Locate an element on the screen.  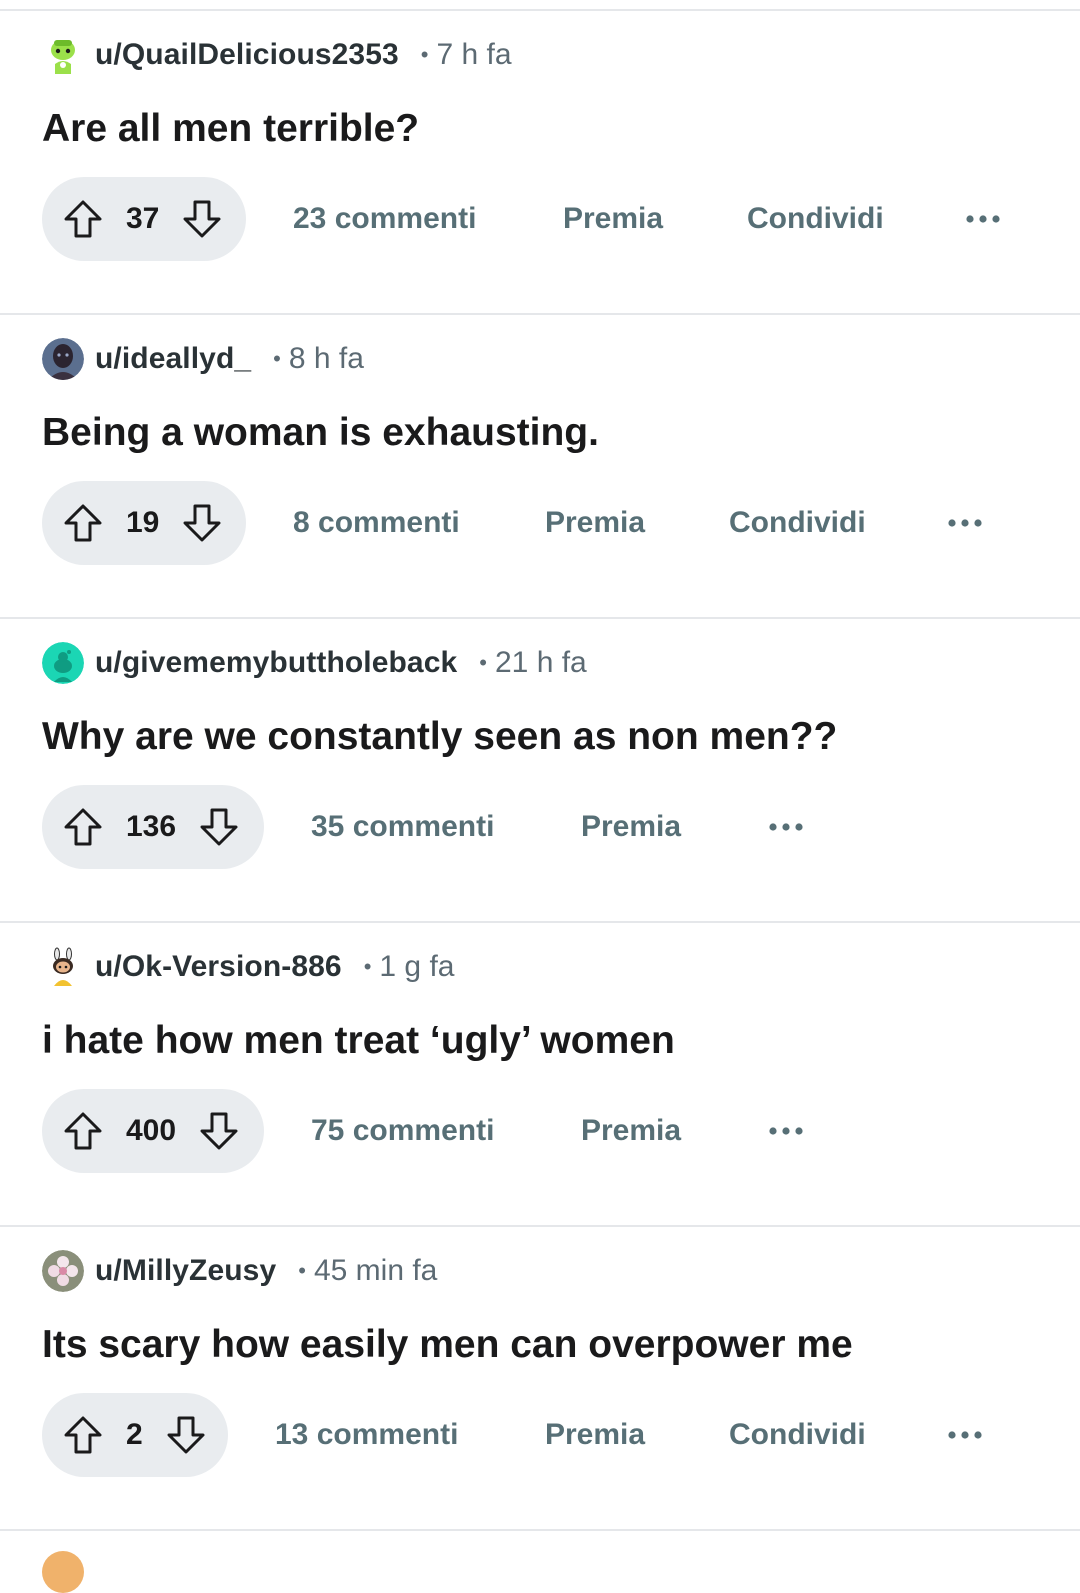
comments-button: 8 commenti is located at coordinates (376, 523).